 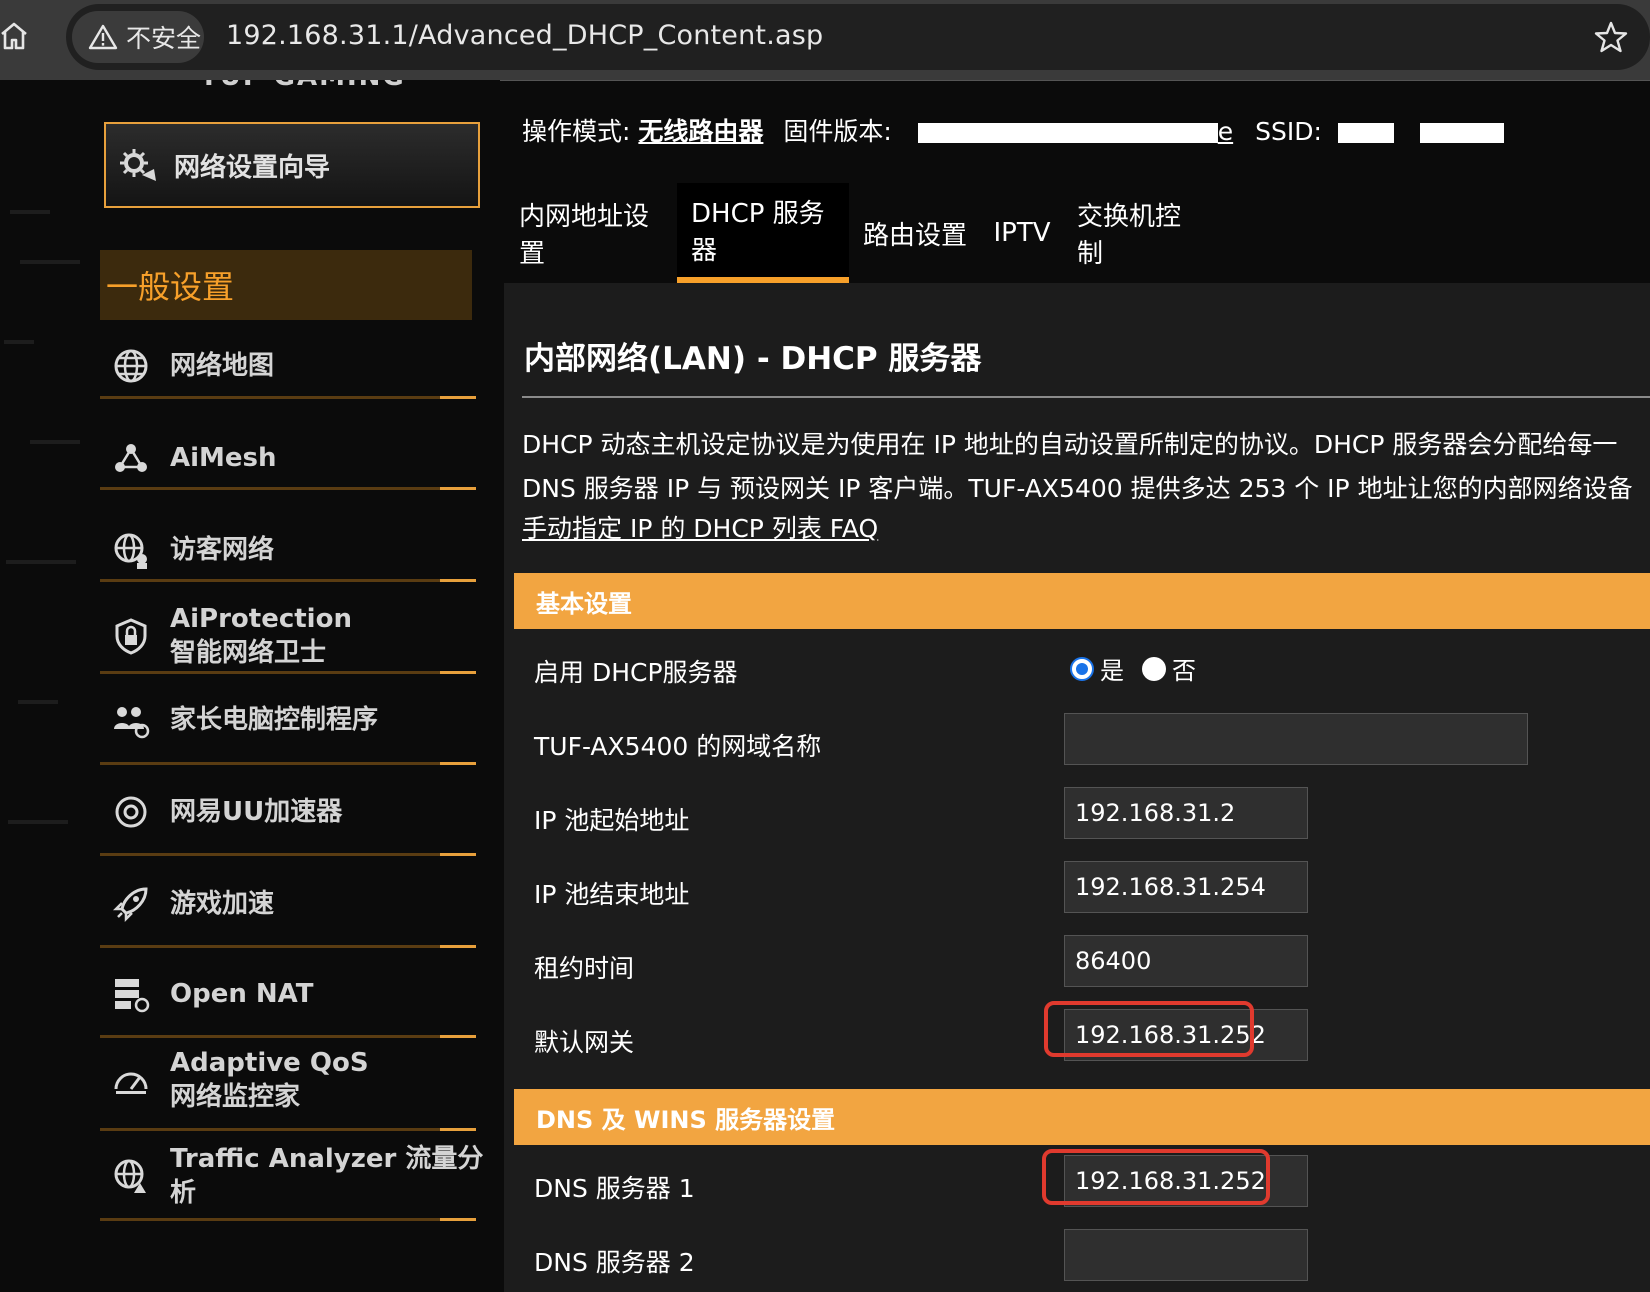 What do you see at coordinates (131, 366) in the screenshot?
I see `globe-icon` at bounding box center [131, 366].